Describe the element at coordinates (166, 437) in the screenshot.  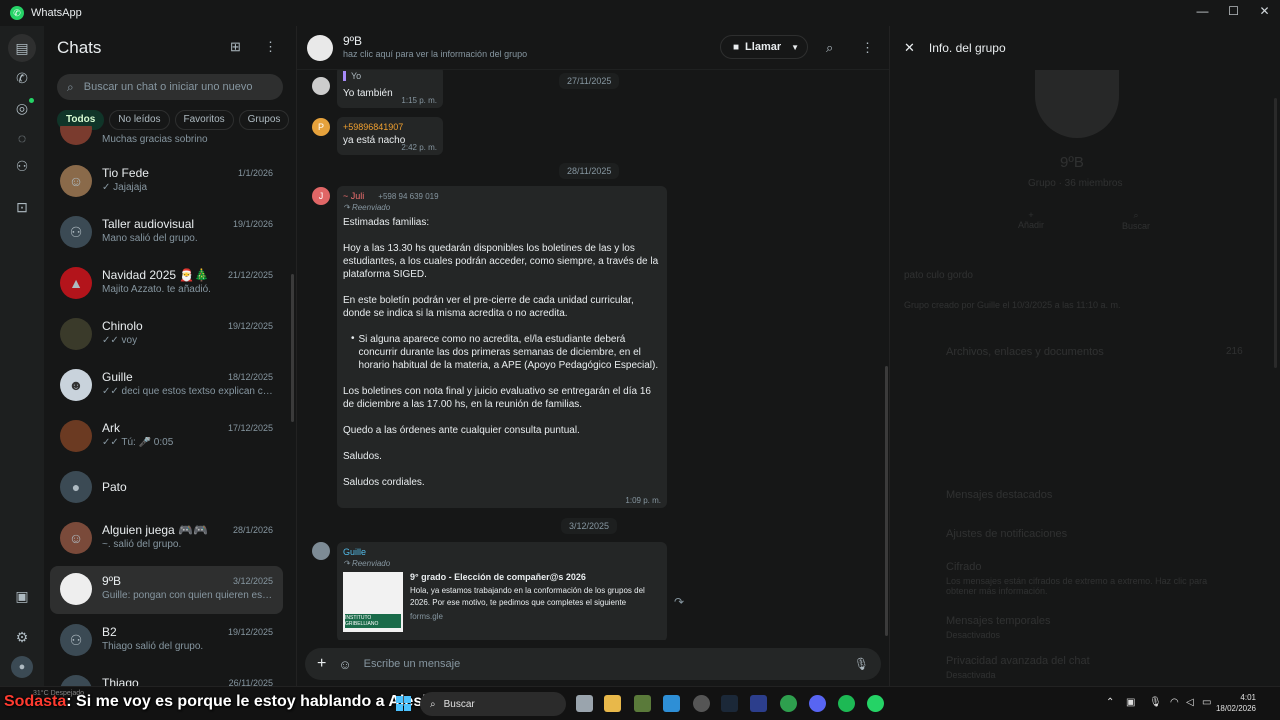
I see `chat-item: Ark 17/12/2025 ✓✓ Tú: 🎤 0:05` at that location.